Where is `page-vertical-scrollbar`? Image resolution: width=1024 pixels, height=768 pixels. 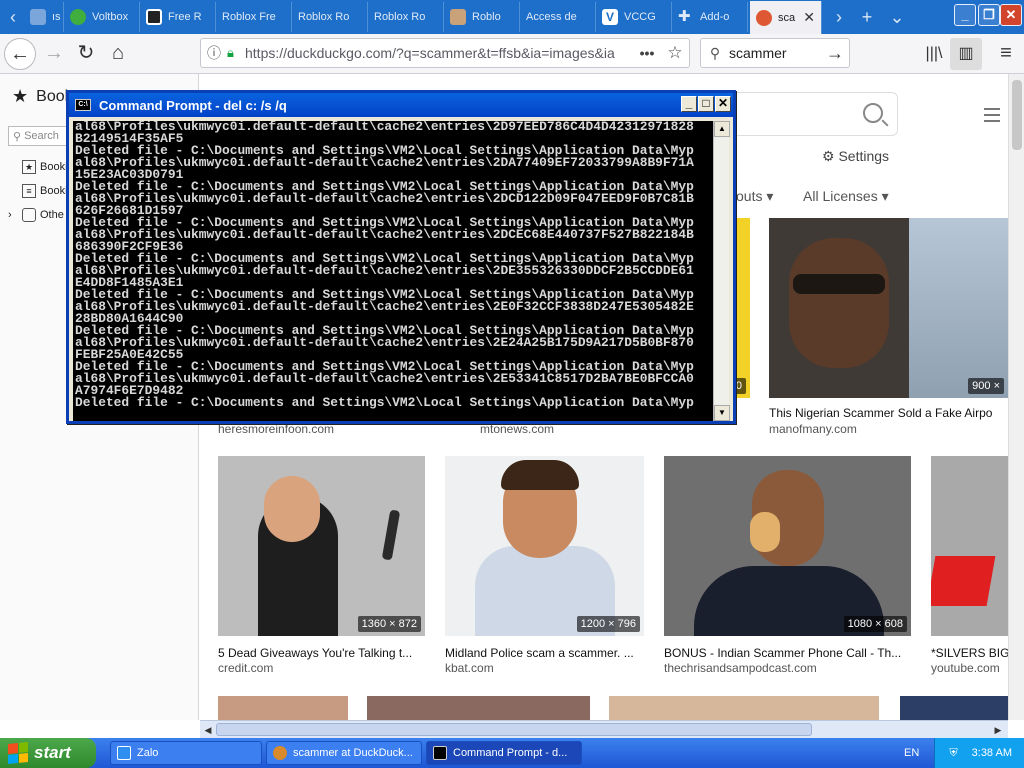
page-vertical-scrollbar is located at coordinates (1016, 397).